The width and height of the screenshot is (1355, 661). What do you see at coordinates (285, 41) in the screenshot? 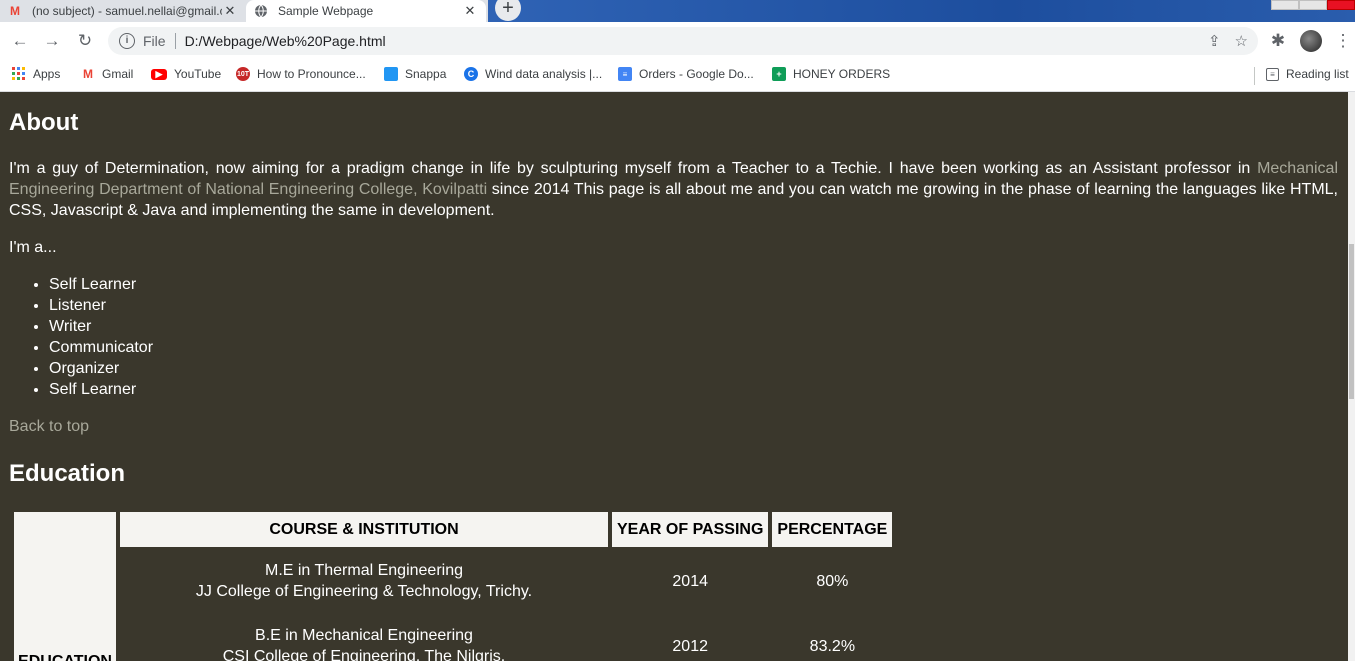
I see `url-text: D:/Webpage/Web%20Page.html` at bounding box center [285, 41].